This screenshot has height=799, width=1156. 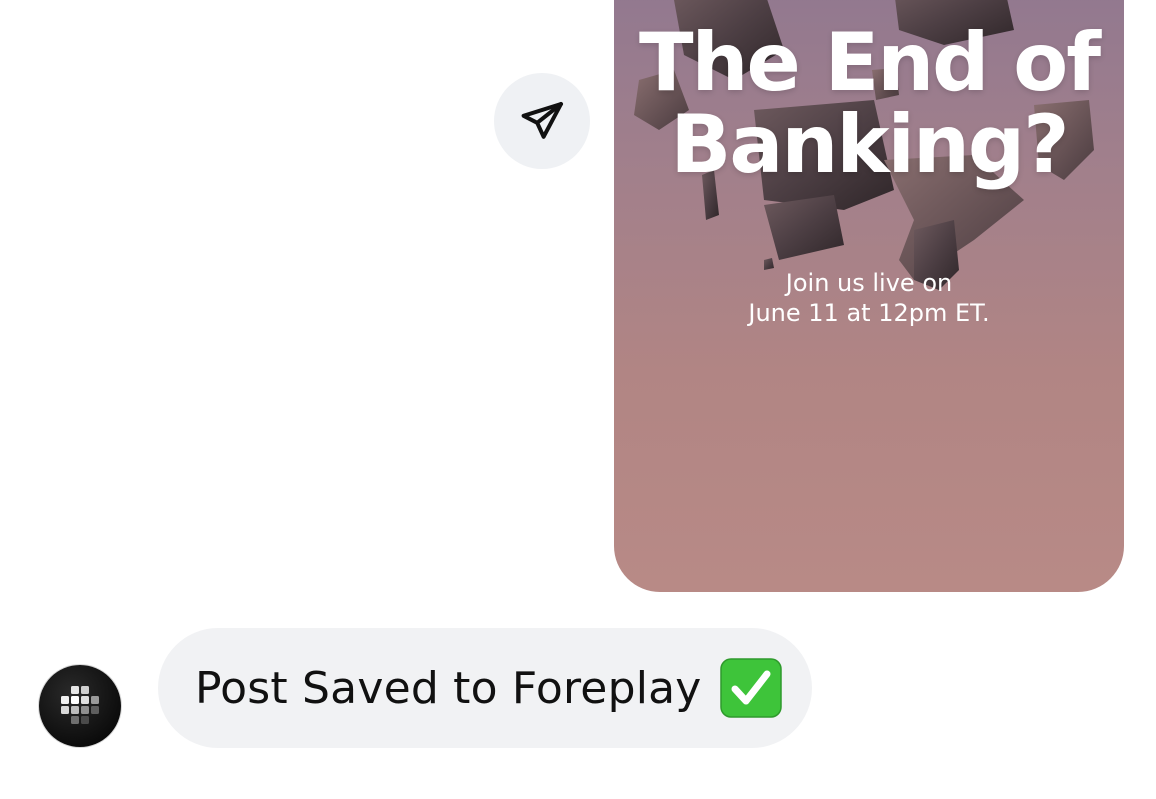 What do you see at coordinates (448, 688) in the screenshot?
I see `message-text: Post Saved to Foreplay` at bounding box center [448, 688].